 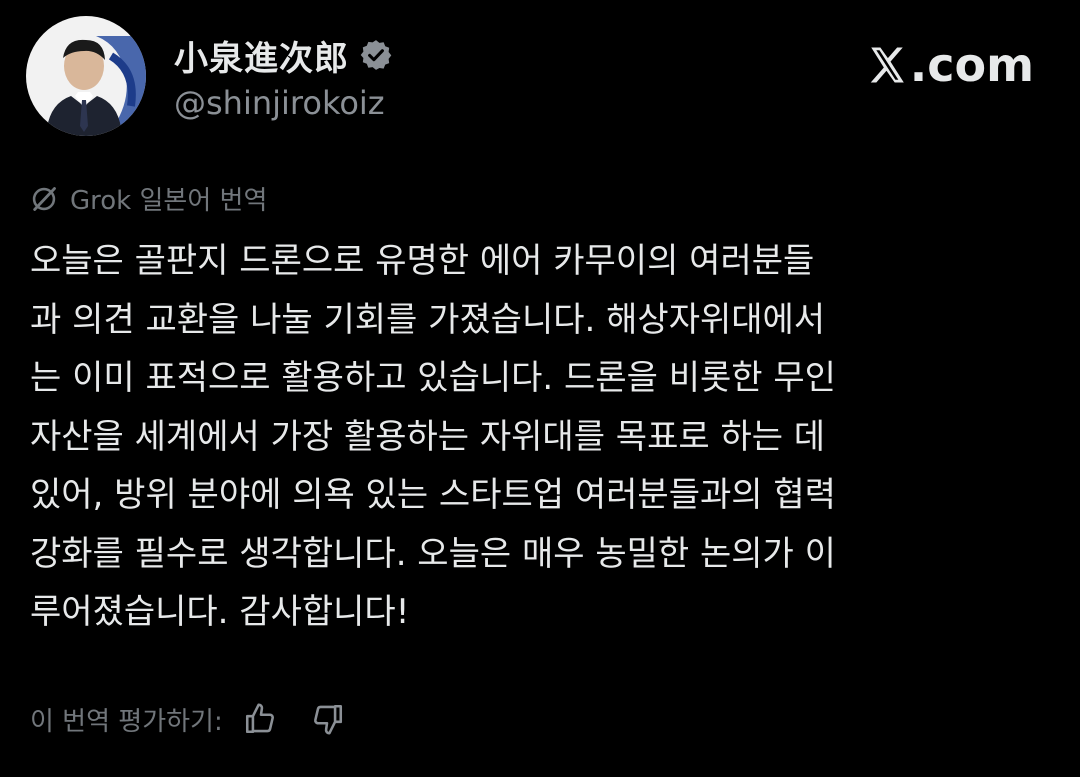 I want to click on thumbs-up-icon, so click(x=259, y=718).